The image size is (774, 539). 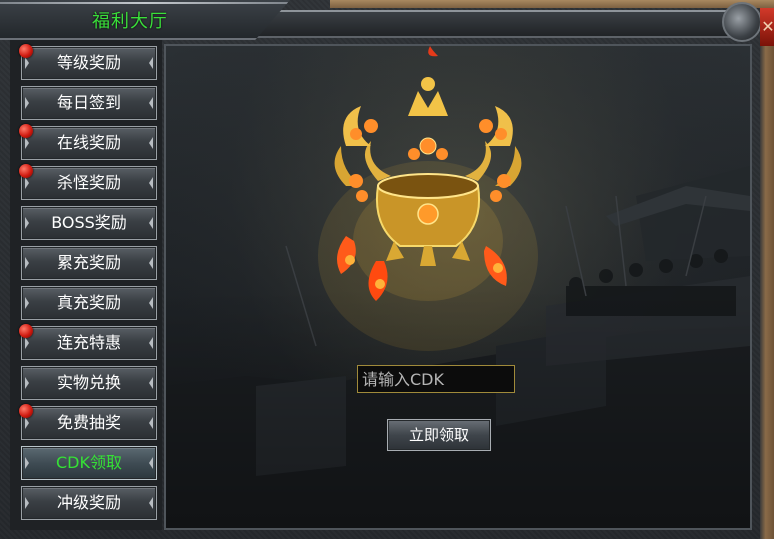 I want to click on cdk-input, so click(x=436, y=379).